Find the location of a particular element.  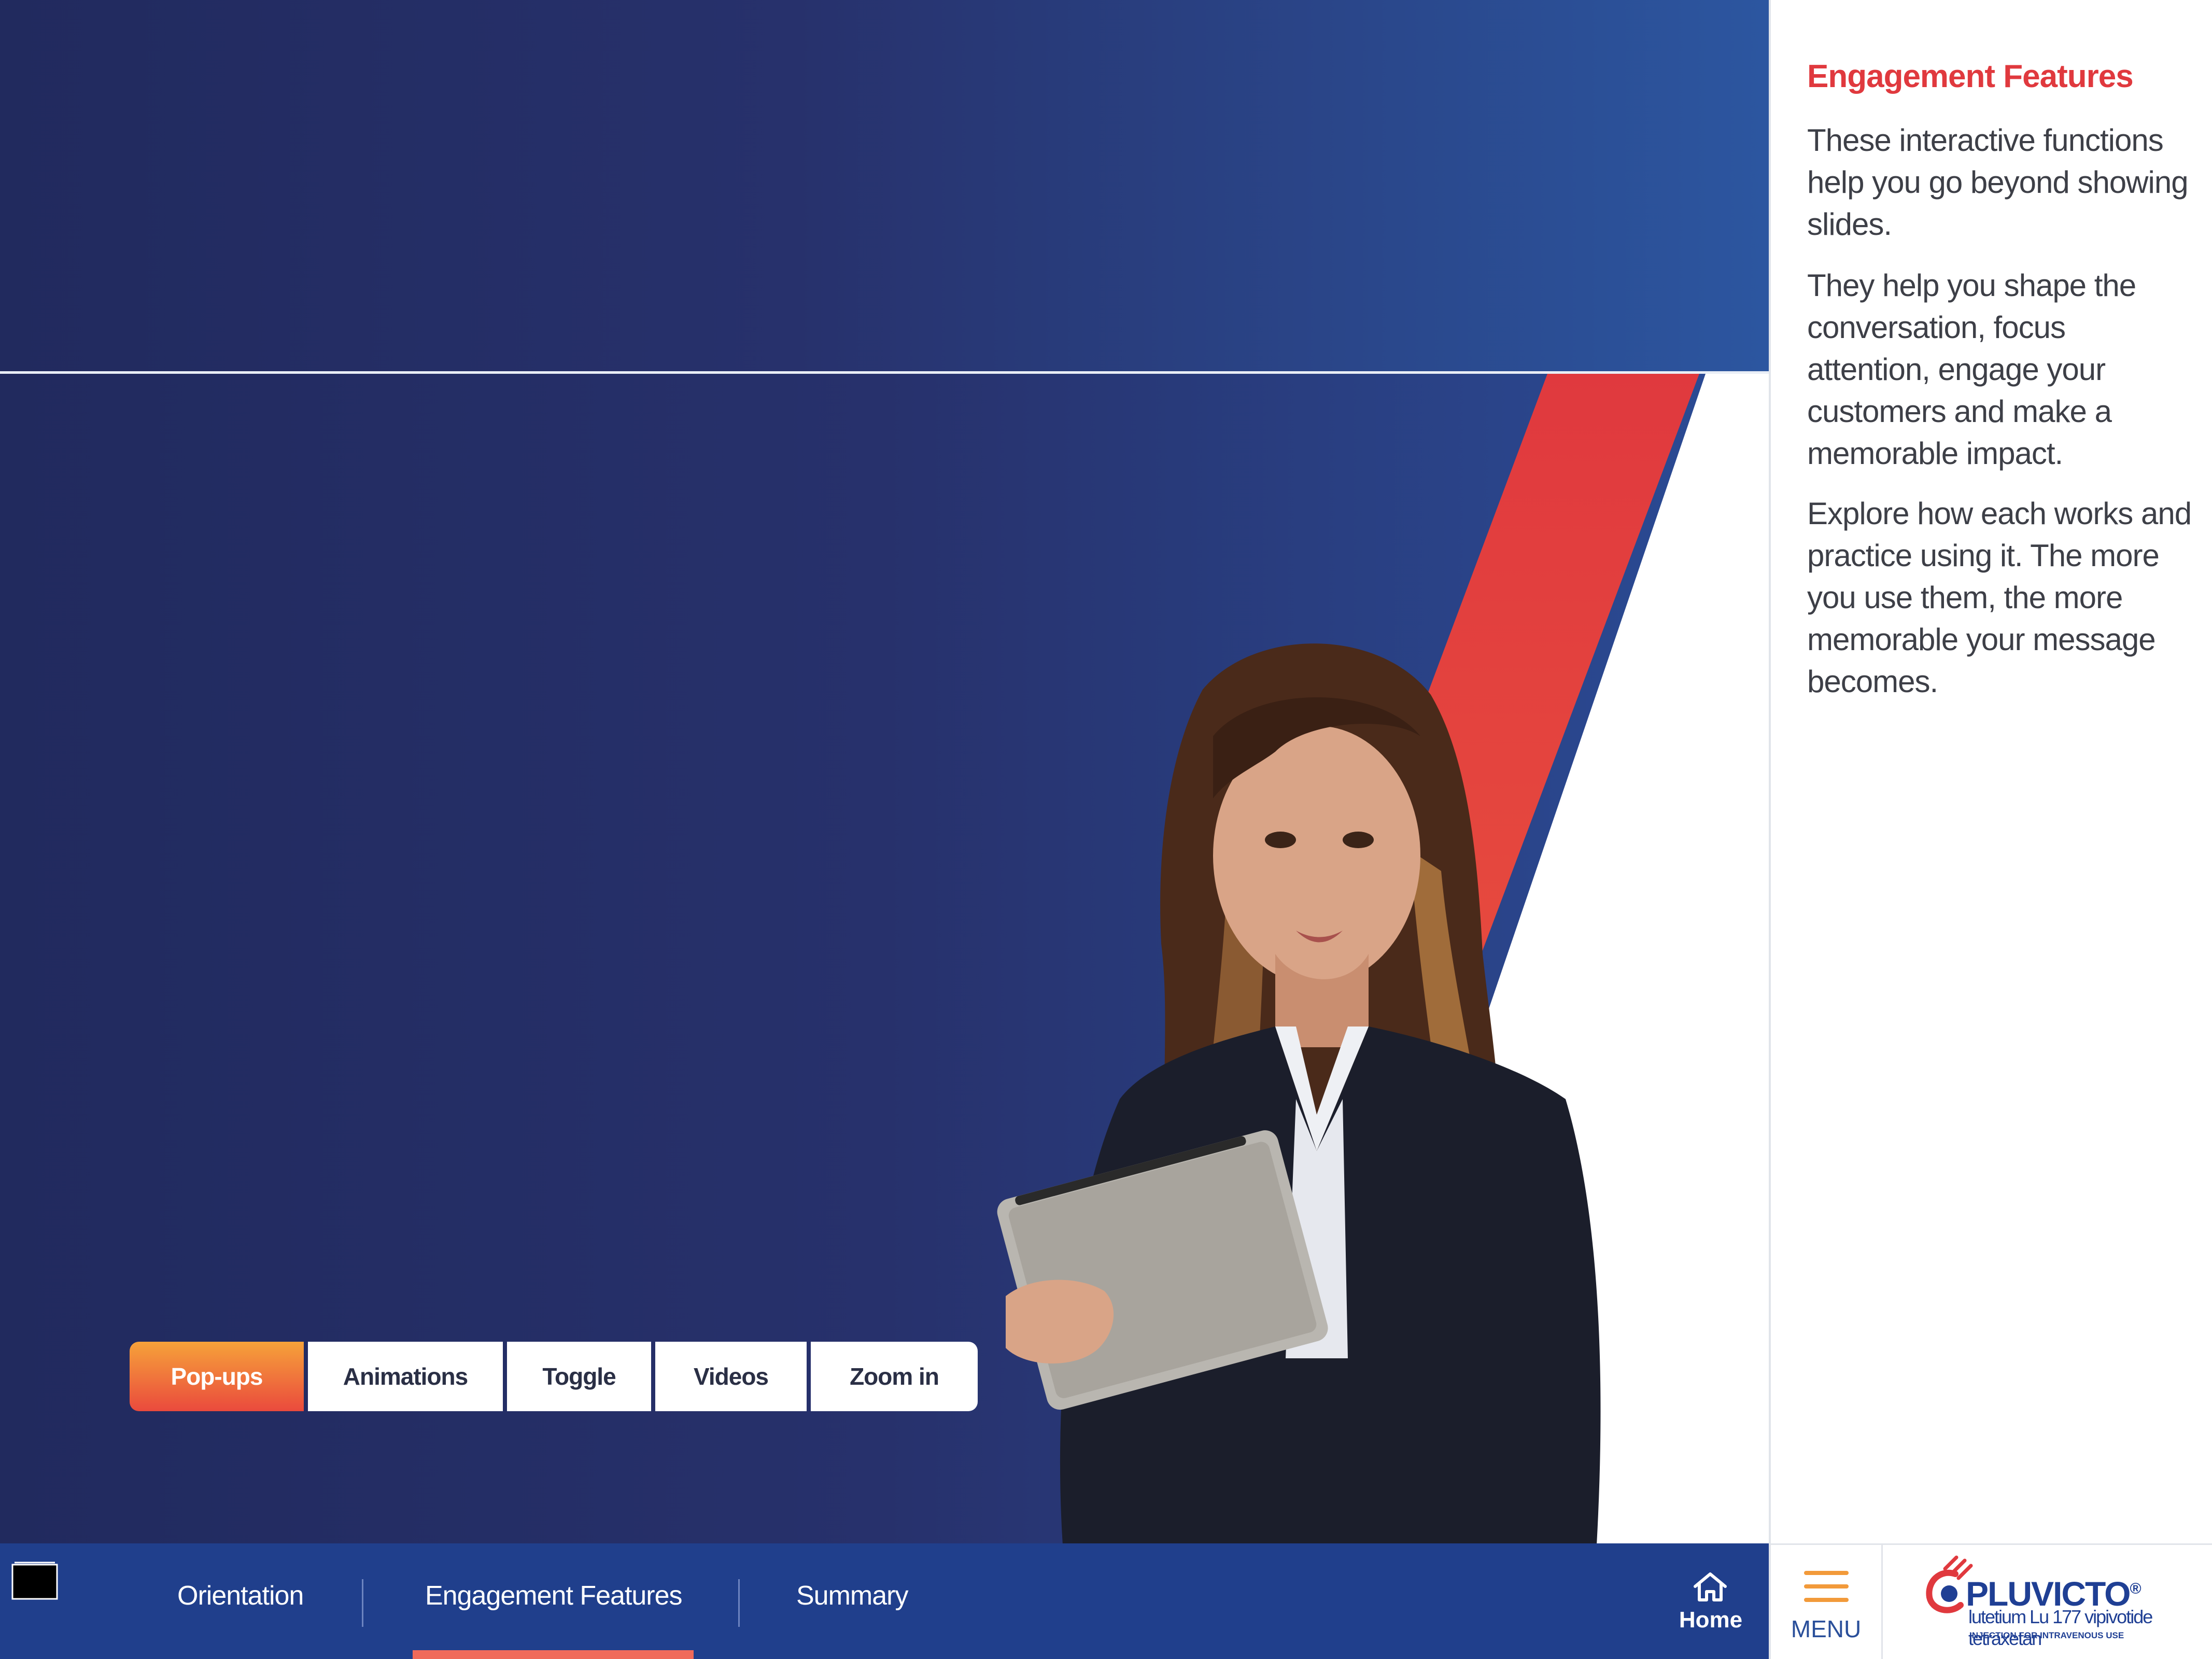

tab-label: Pop-ups is located at coordinates (217, 1376).